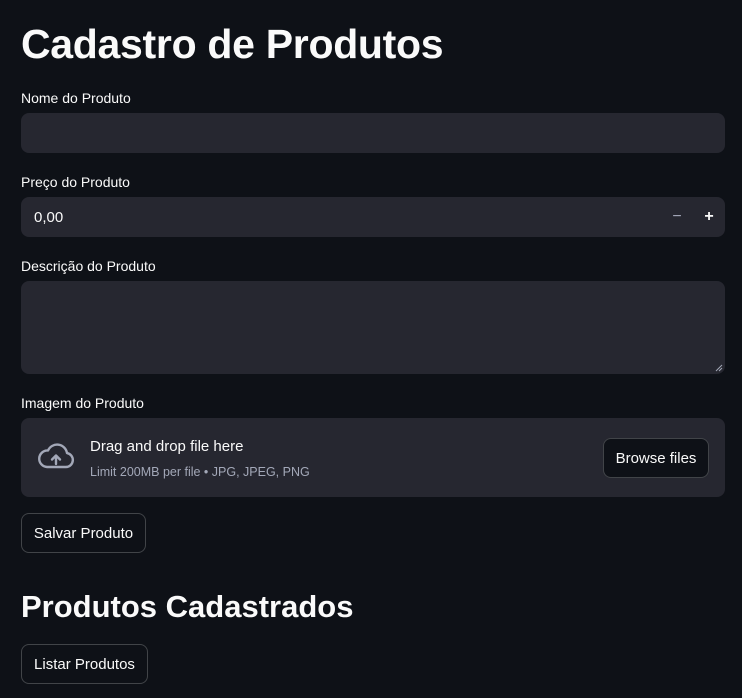 Image resolution: width=742 pixels, height=698 pixels. I want to click on price-value: 0,00, so click(341, 217).